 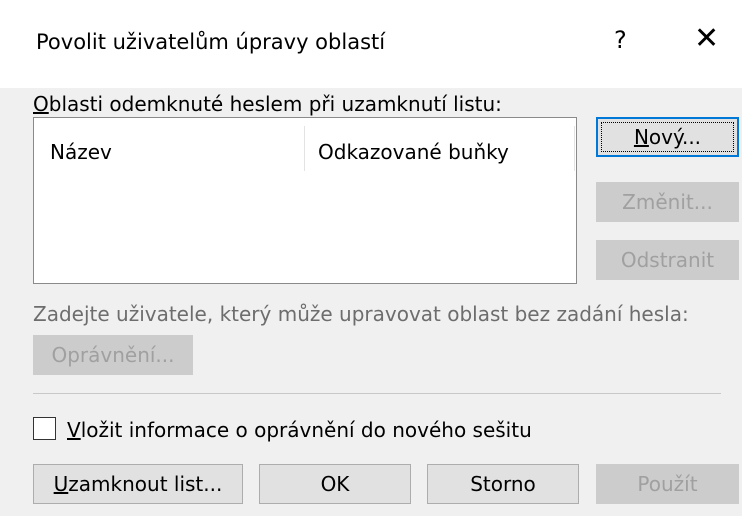 What do you see at coordinates (667, 484) in the screenshot?
I see `apply-button: Použít` at bounding box center [667, 484].